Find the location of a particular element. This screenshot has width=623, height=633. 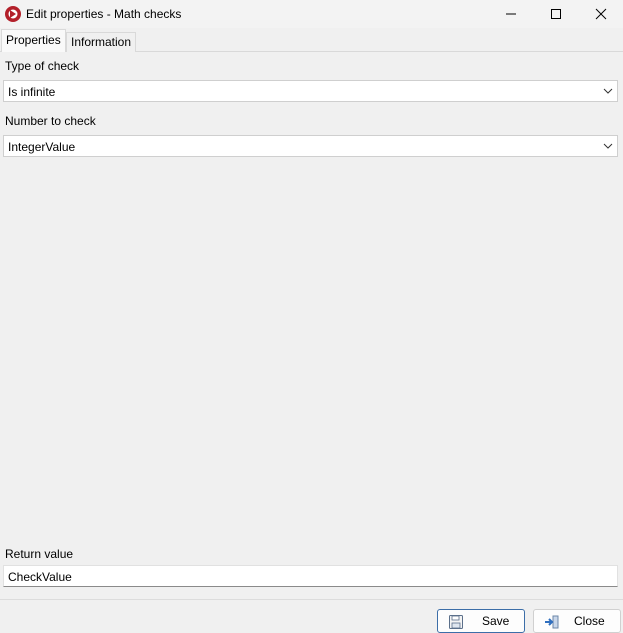

footer-divider is located at coordinates (311, 599).